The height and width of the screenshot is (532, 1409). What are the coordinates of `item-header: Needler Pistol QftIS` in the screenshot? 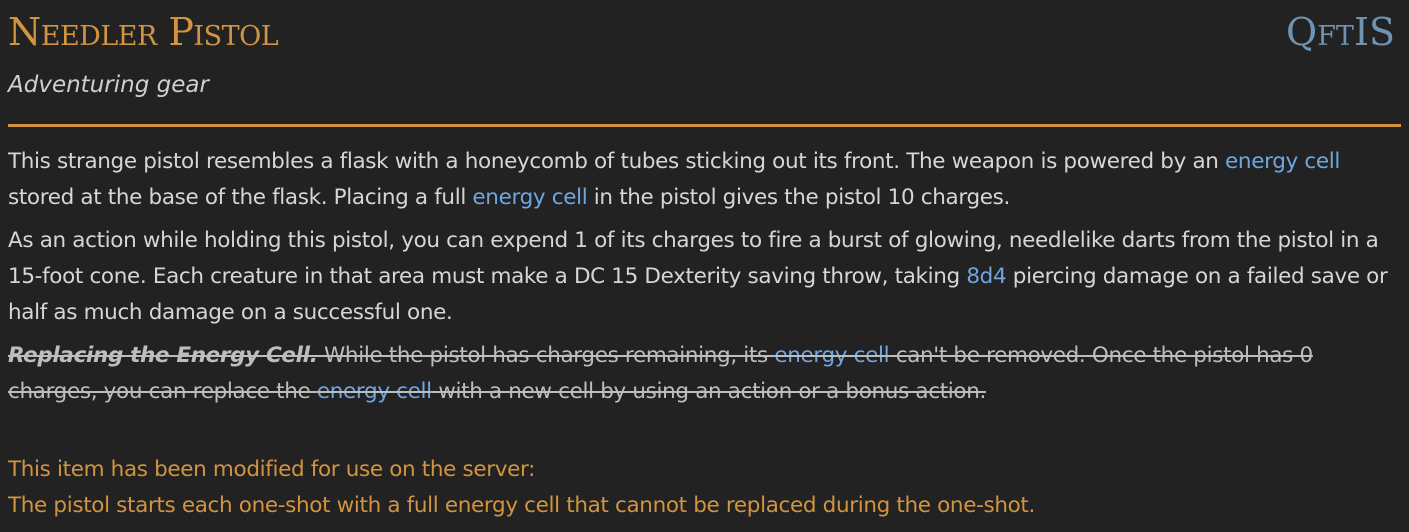 It's located at (701, 36).